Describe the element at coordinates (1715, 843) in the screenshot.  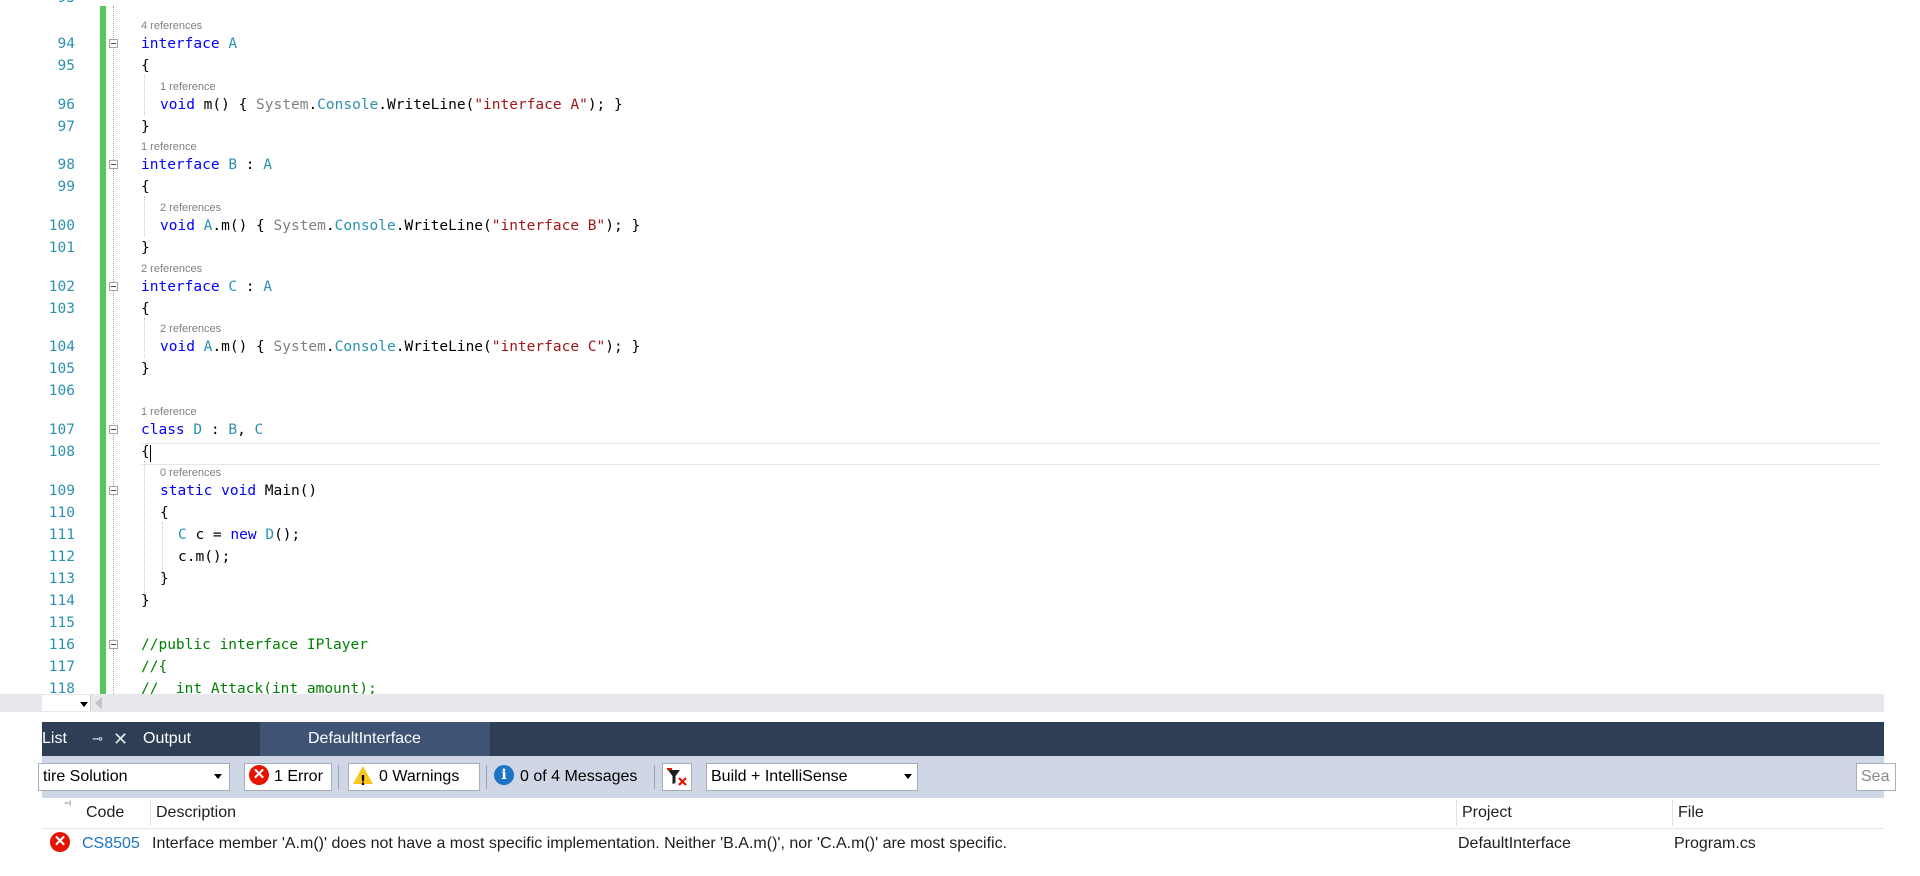
I see `error-file: Program.cs` at that location.